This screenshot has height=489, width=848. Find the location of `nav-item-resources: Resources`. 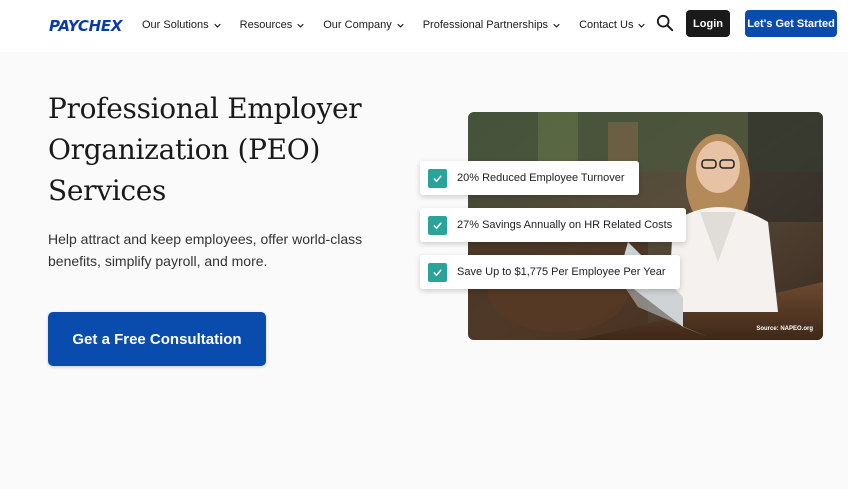

nav-item-resources: Resources is located at coordinates (272, 25).